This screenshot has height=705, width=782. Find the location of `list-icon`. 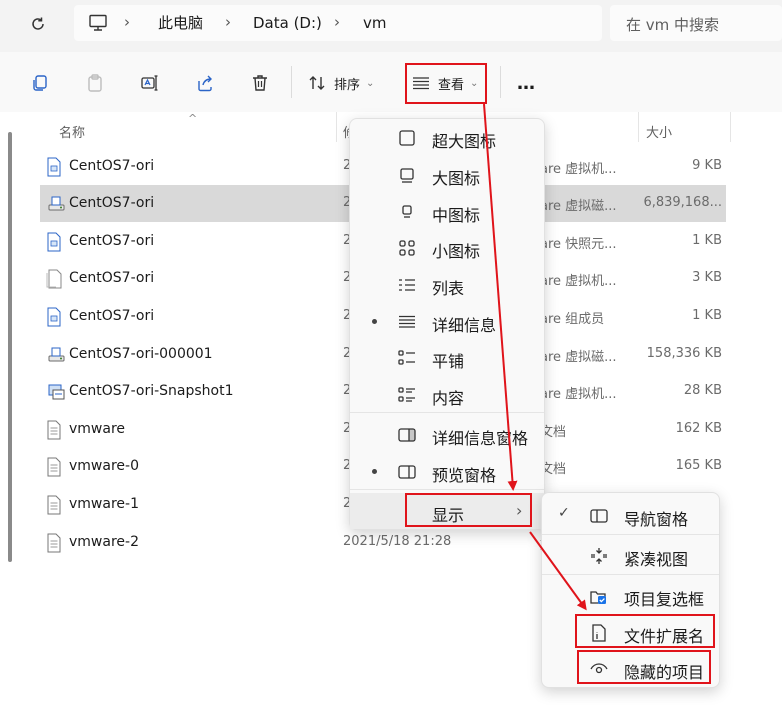

list-icon is located at coordinates (407, 285).